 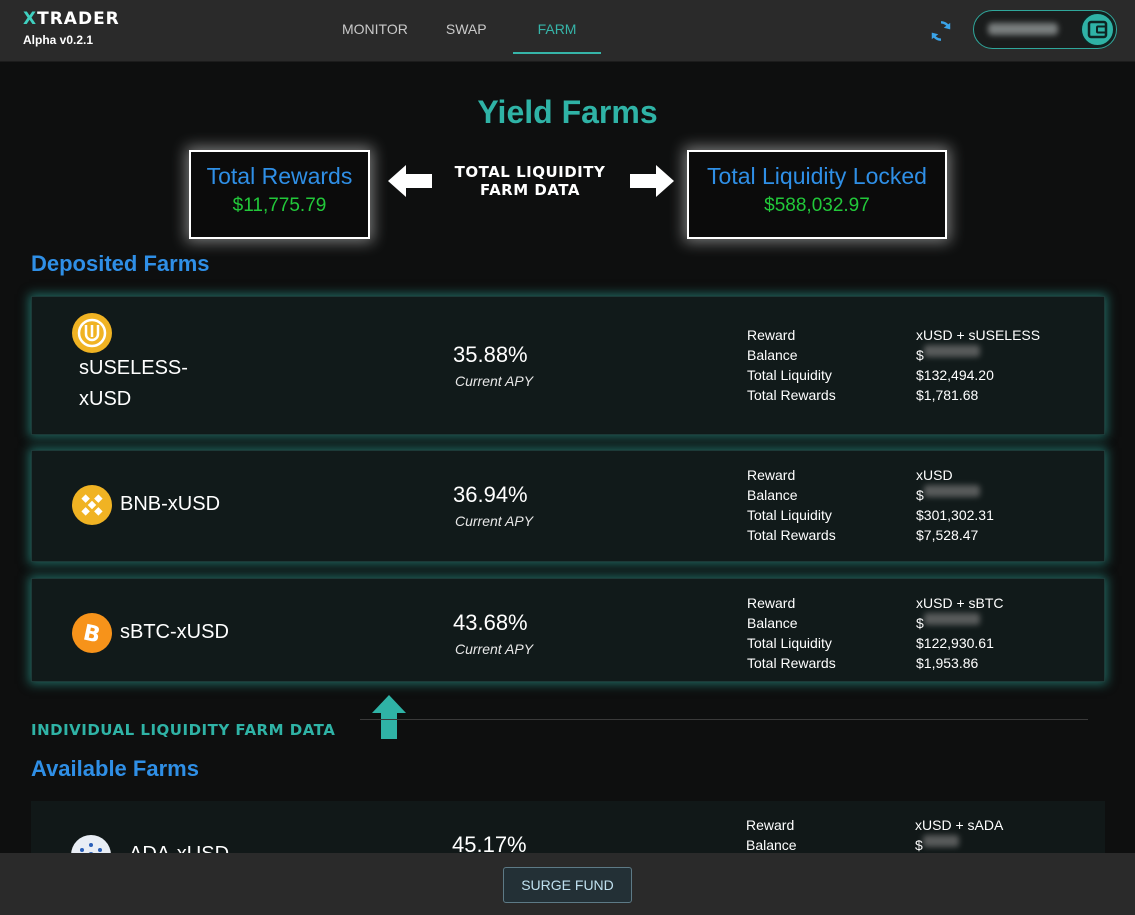 I want to click on top-bar: XTRADER Alpha v0.2.1 MONITOR SWAP FARM, so click(x=567, y=31).